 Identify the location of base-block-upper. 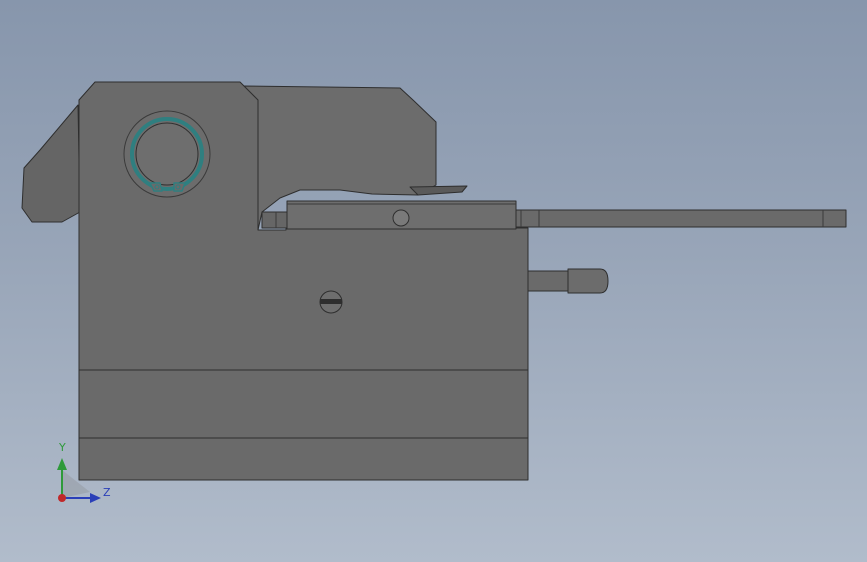
(303, 404).